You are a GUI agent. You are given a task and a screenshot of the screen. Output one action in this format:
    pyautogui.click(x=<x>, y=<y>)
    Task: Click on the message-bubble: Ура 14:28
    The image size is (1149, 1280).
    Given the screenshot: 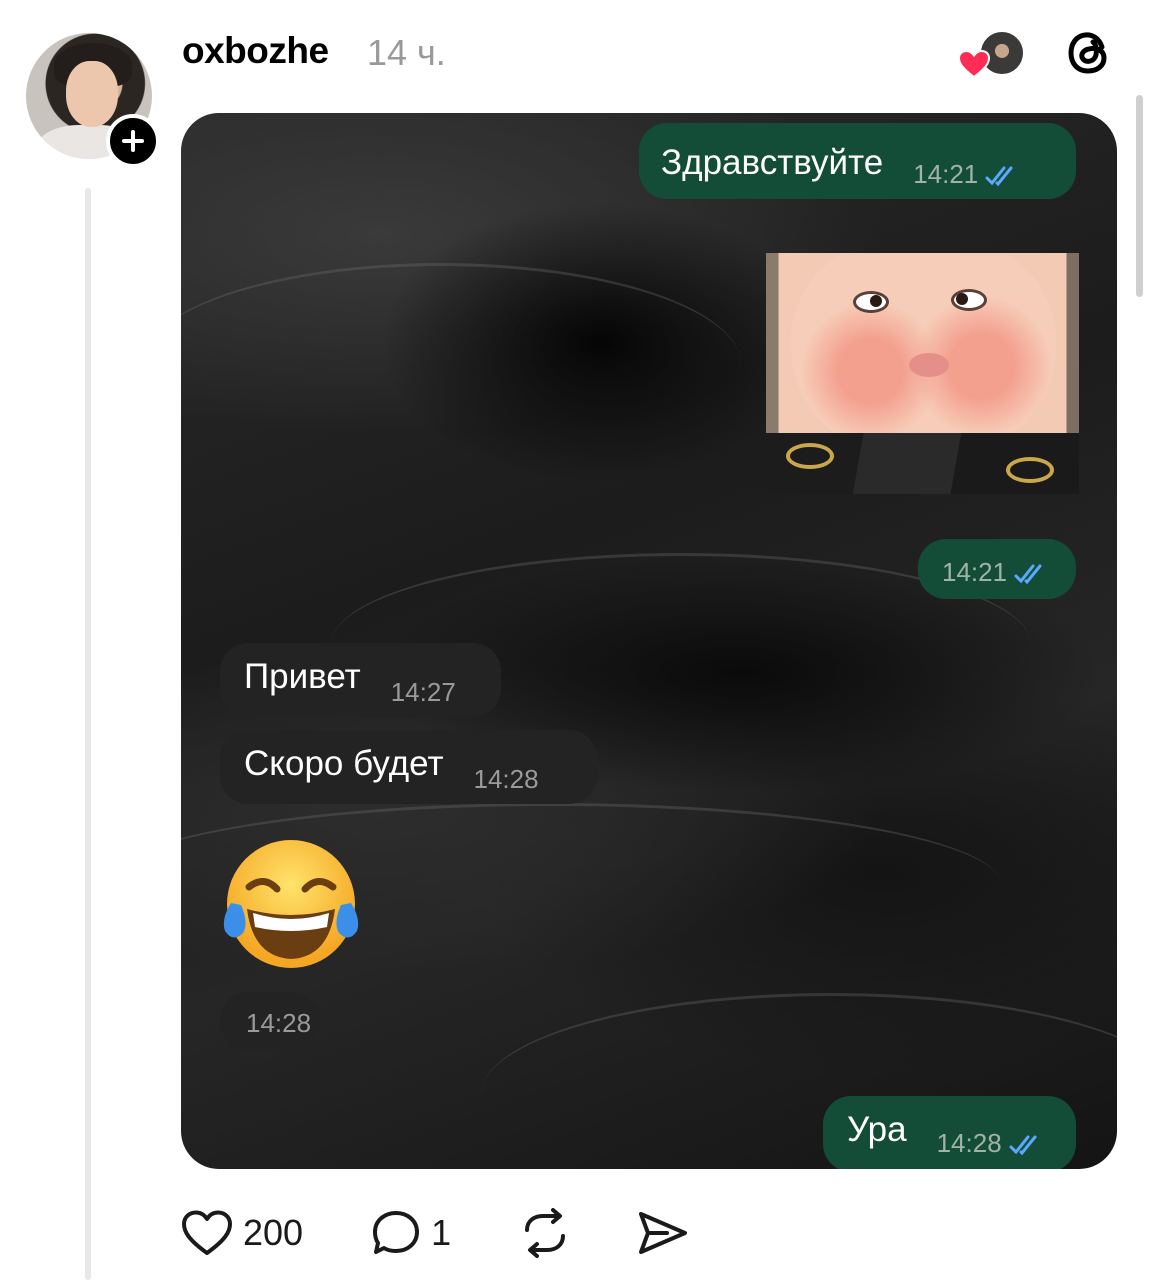 What is the action you would take?
    pyautogui.click(x=949, y=1132)
    